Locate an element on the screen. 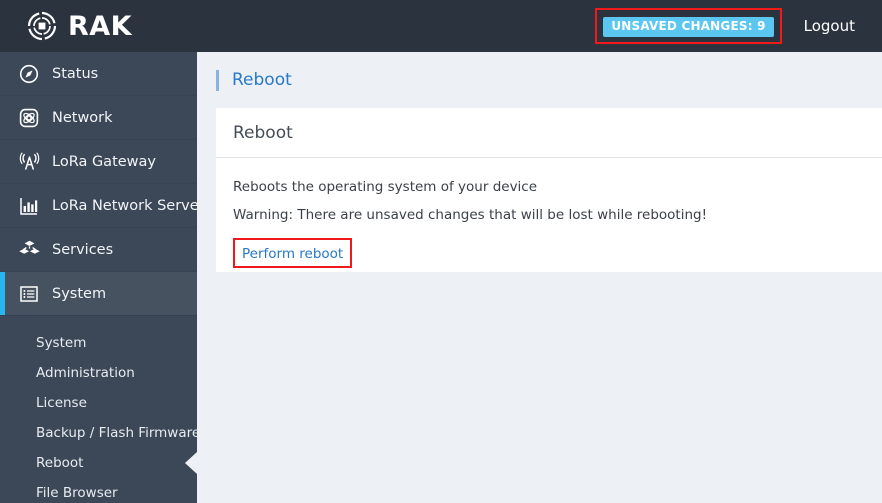 The width and height of the screenshot is (882, 503). sidebar-item-lora-gateway: LoRa Gateway is located at coordinates (98, 162).